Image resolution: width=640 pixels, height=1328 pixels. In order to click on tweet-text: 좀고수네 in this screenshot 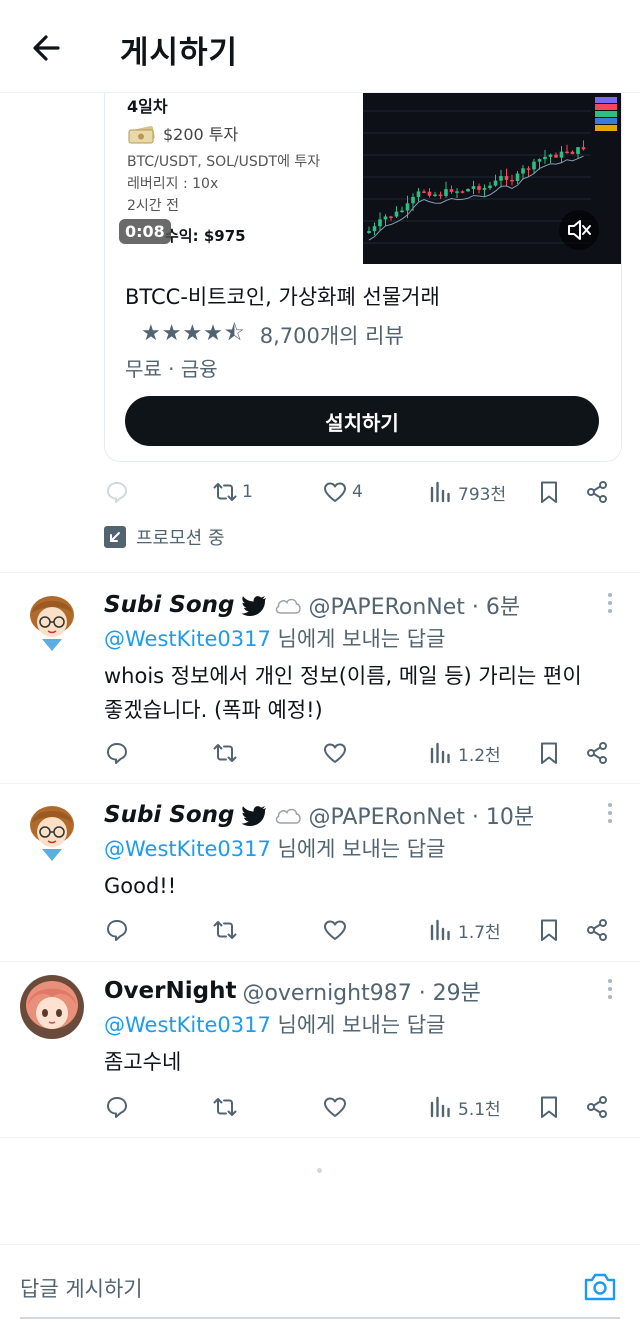, I will do `click(143, 1062)`.